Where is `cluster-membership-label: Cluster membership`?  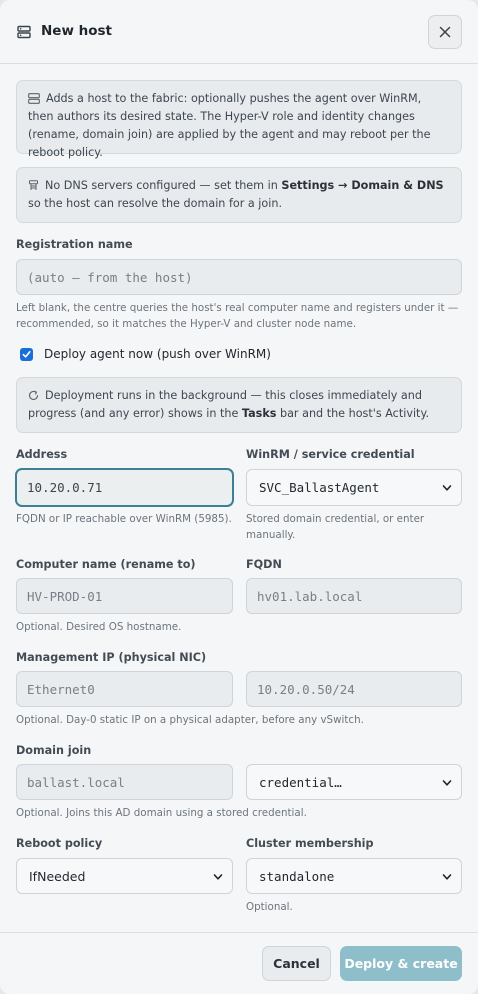 cluster-membership-label: Cluster membership is located at coordinates (310, 843).